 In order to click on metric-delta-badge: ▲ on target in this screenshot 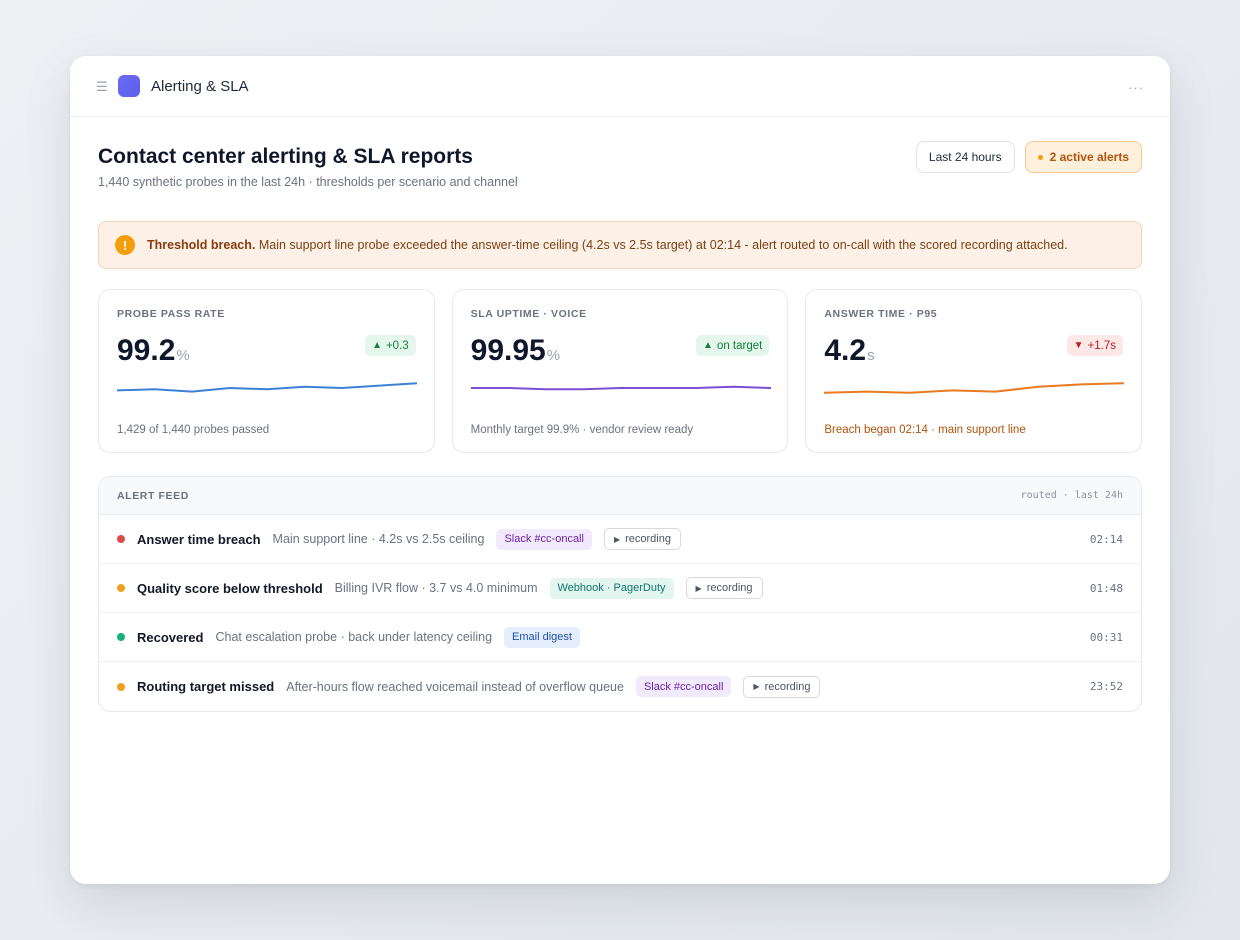, I will do `click(733, 345)`.